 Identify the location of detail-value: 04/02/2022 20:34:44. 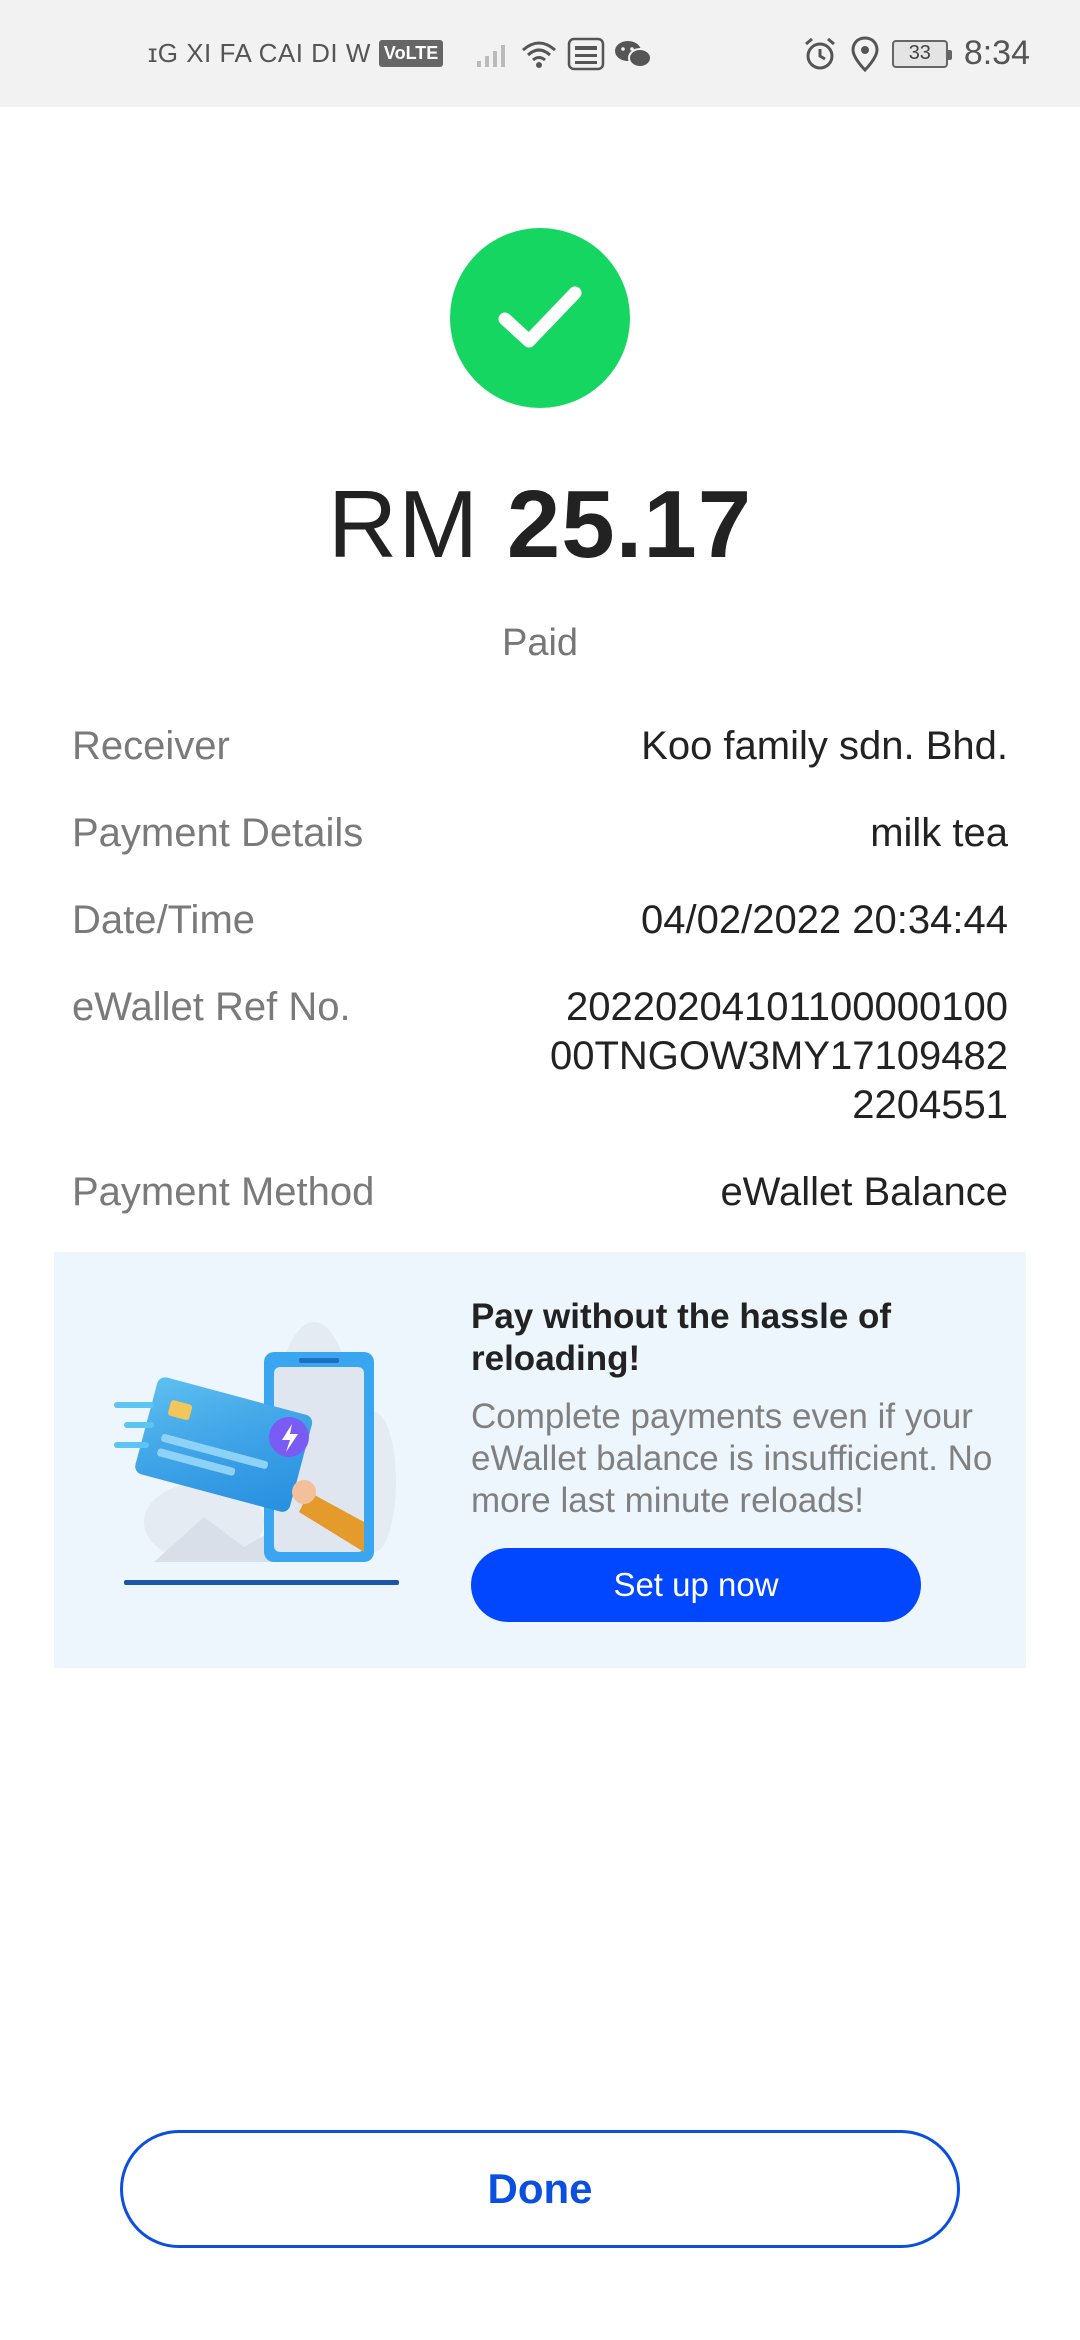
(824, 920).